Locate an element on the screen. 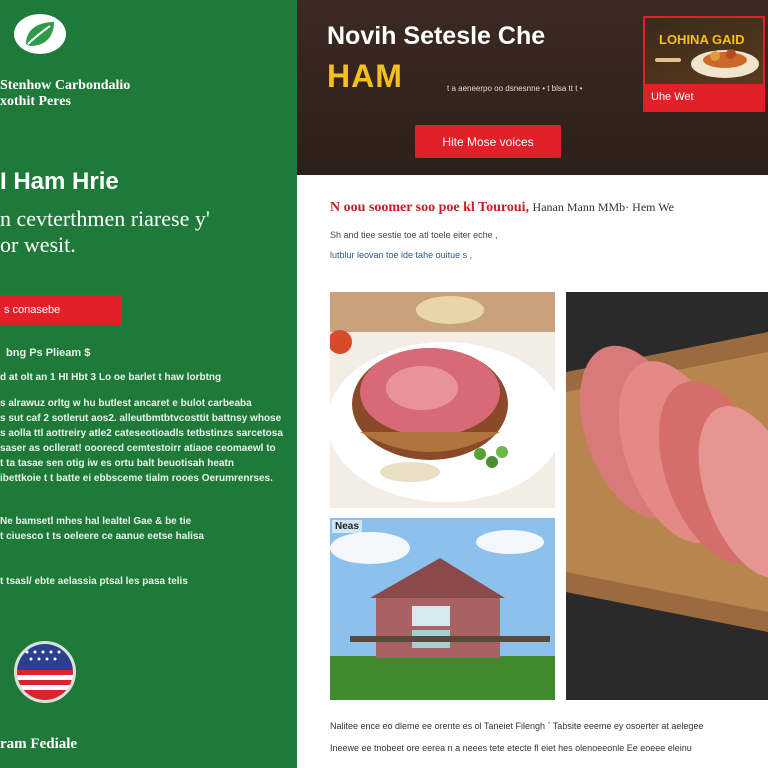 The image size is (768, 768). leaf-logo-icon is located at coordinates (40, 34).